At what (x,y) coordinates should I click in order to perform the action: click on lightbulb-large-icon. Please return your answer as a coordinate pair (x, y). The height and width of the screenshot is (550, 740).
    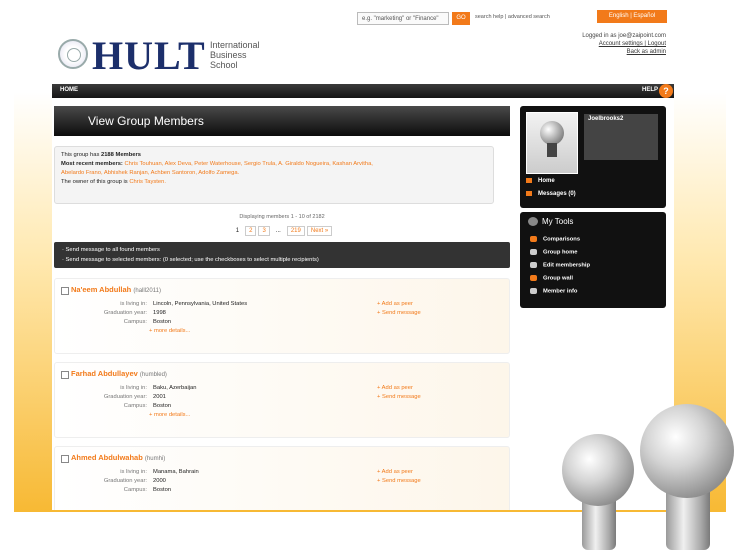
    Looking at the image, I should click on (687, 451).